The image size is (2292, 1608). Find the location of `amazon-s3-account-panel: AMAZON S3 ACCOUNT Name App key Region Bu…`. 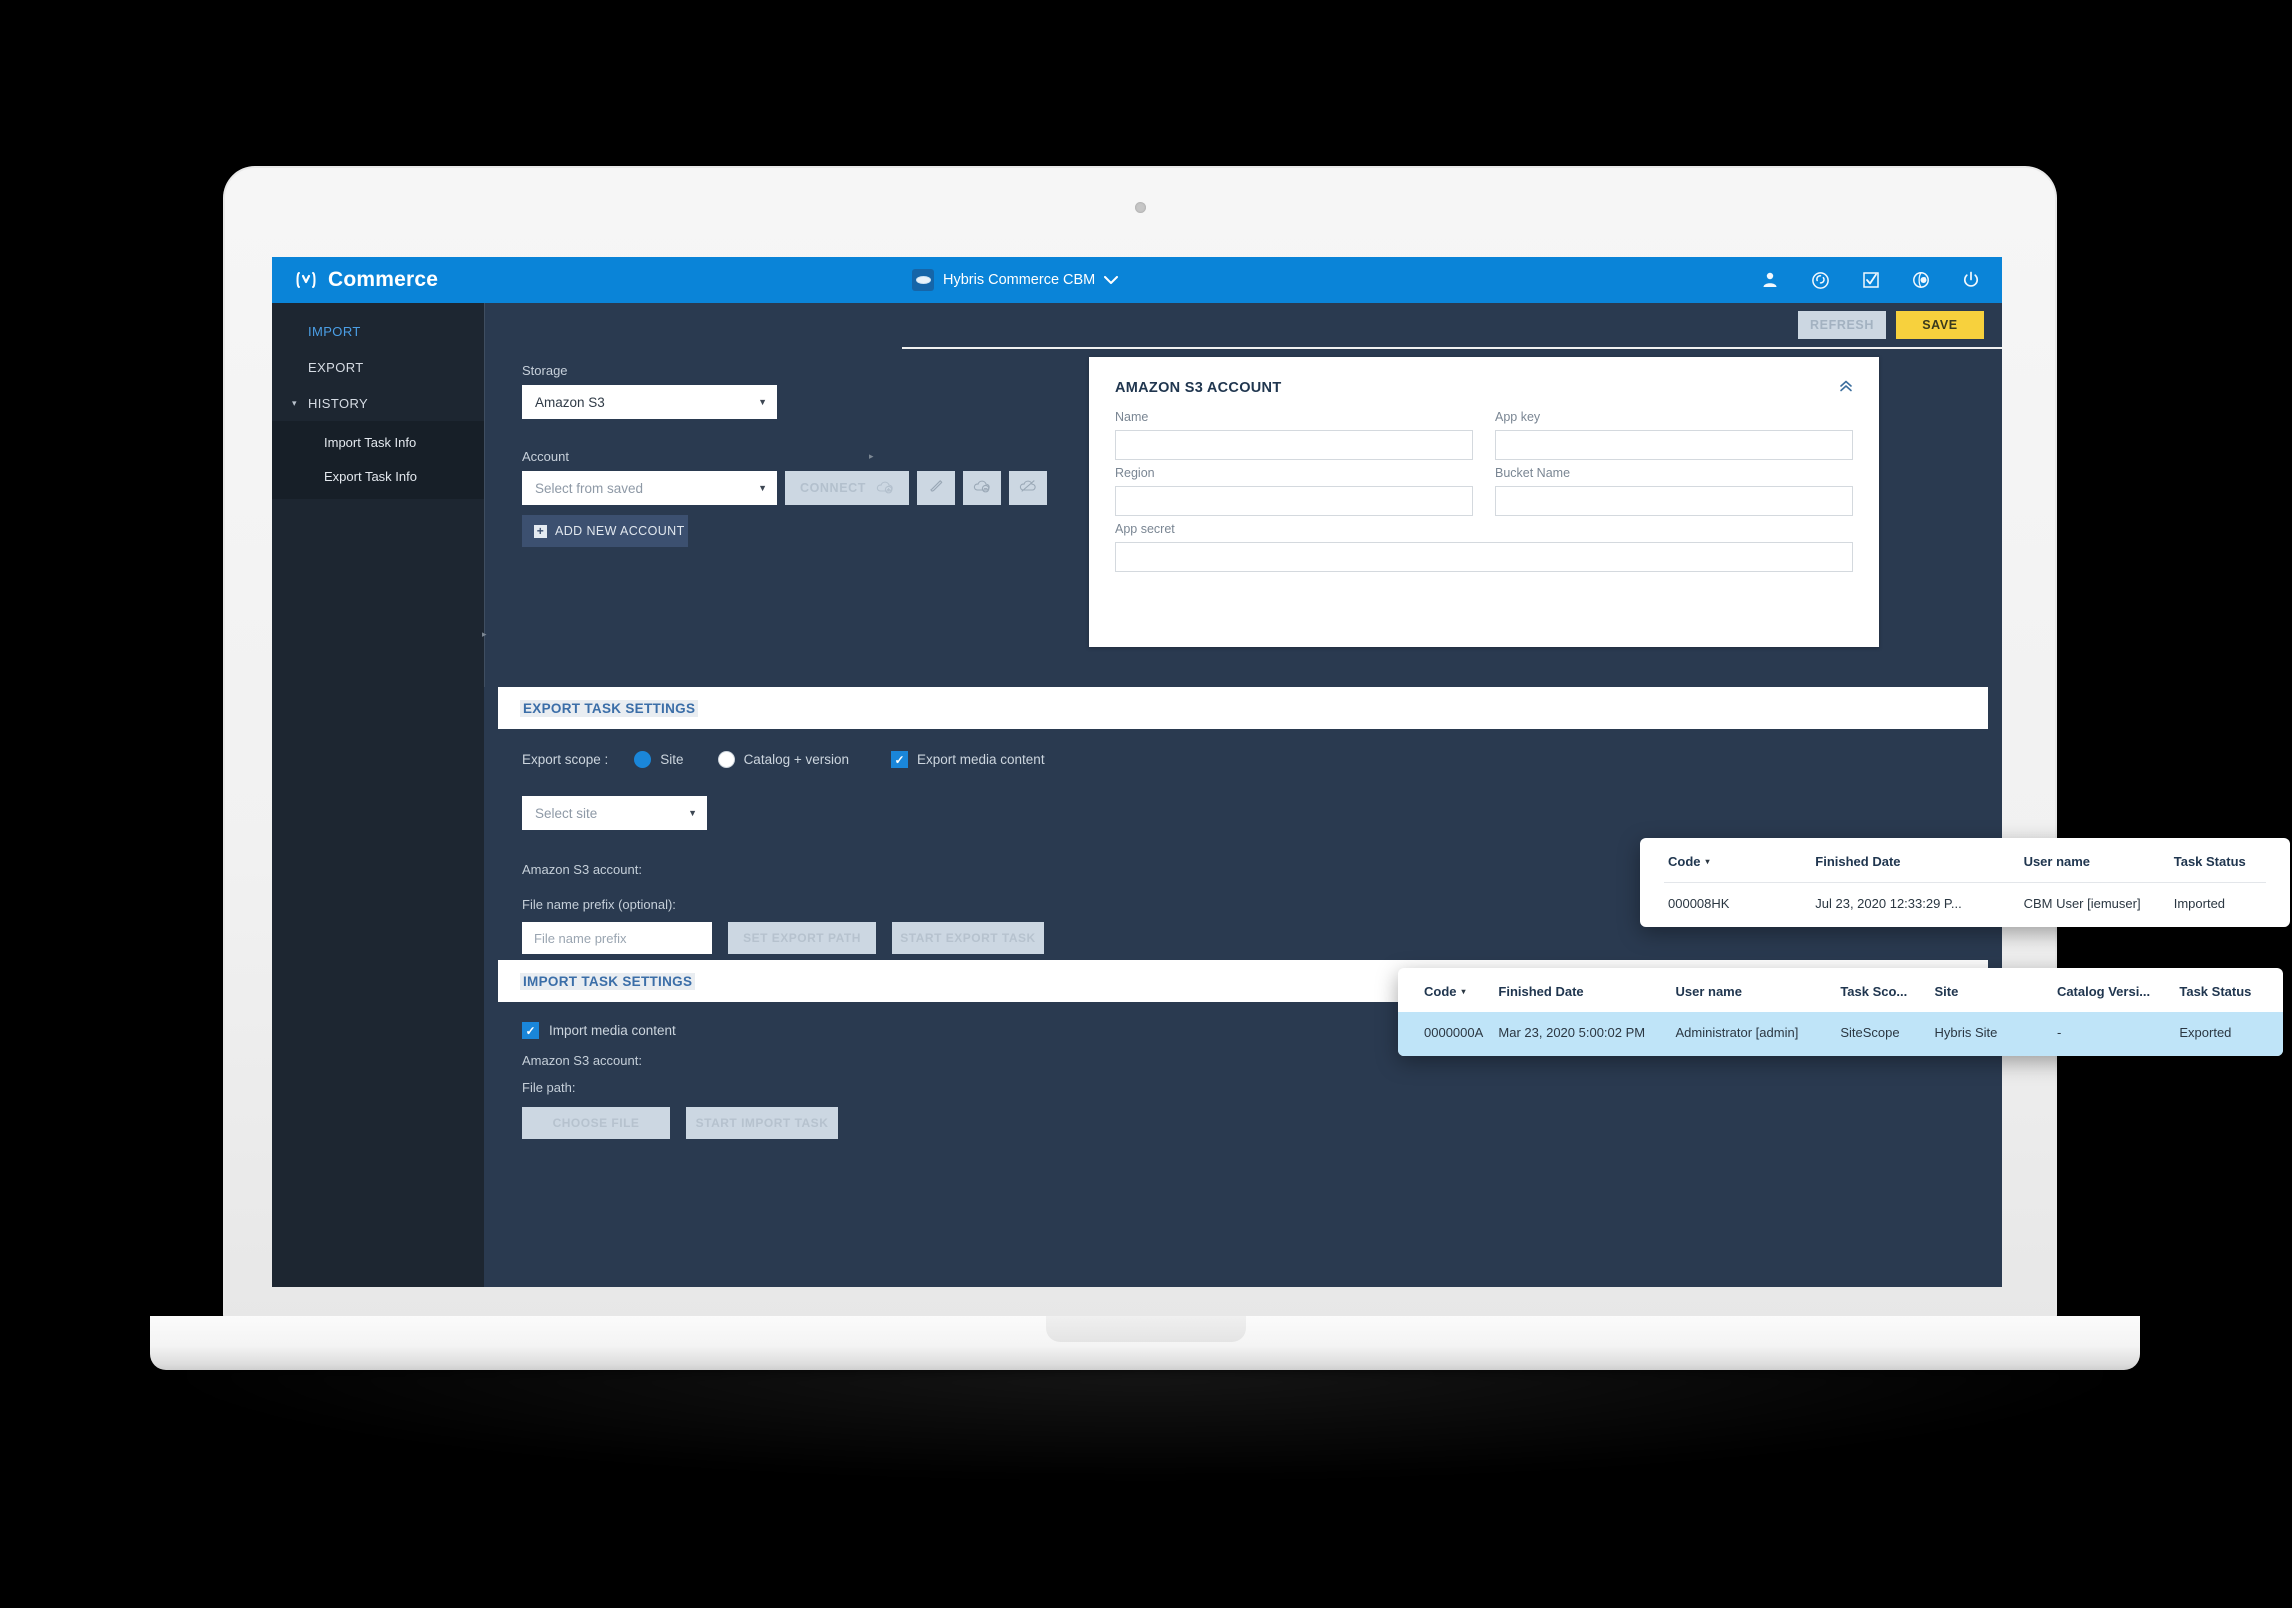

amazon-s3-account-panel: AMAZON S3 ACCOUNT Name App key Region Bu… is located at coordinates (1484, 502).